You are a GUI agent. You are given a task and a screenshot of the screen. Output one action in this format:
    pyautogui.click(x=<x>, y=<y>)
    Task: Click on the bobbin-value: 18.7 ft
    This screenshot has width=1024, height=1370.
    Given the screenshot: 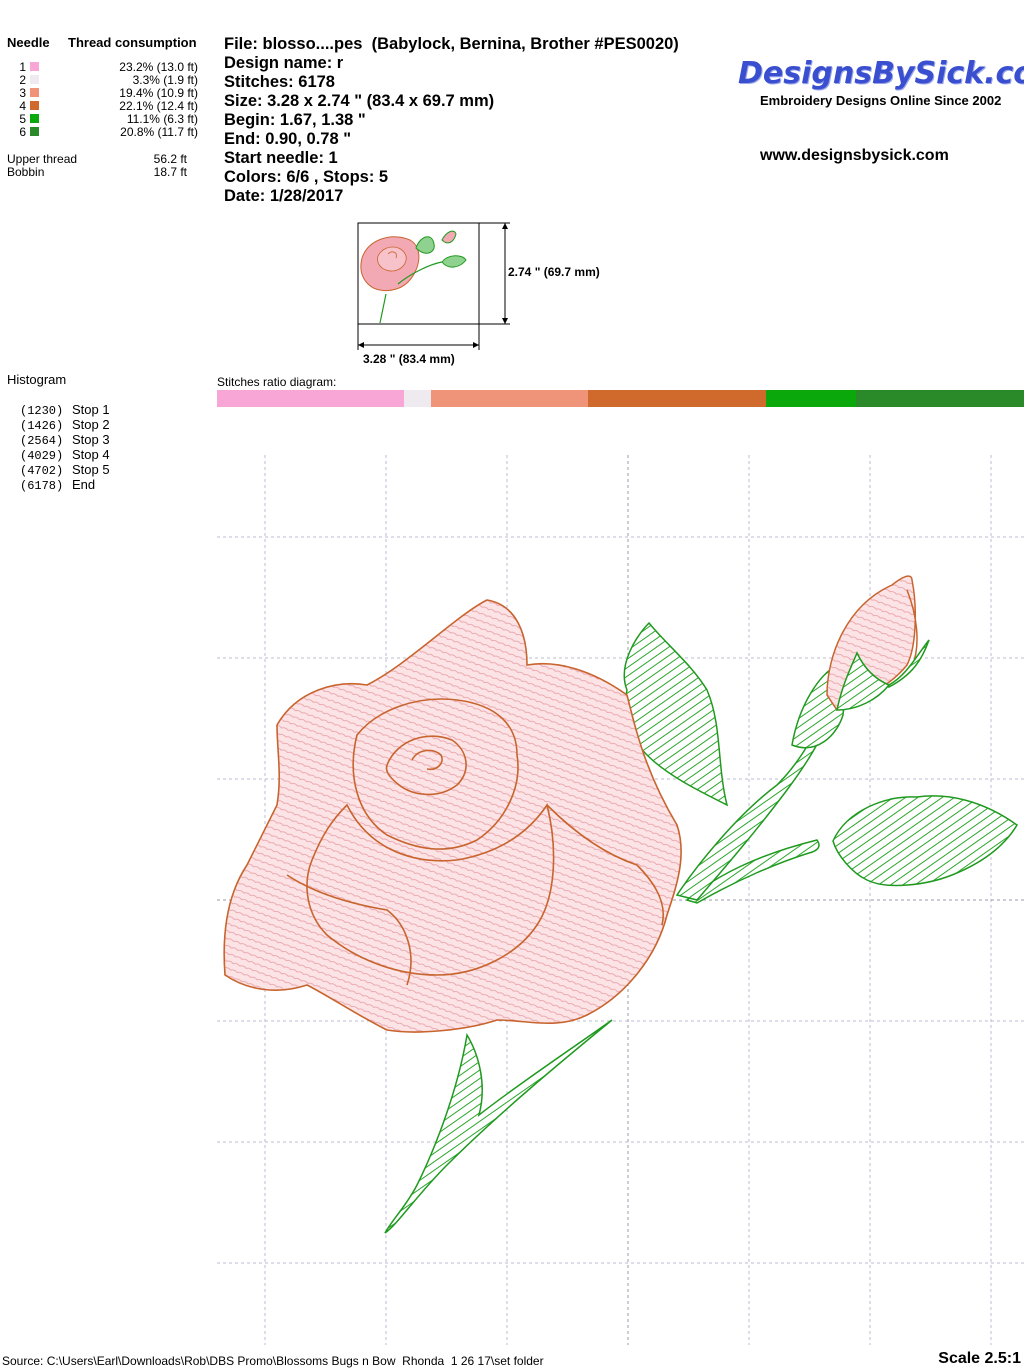 What is the action you would take?
    pyautogui.click(x=170, y=172)
    